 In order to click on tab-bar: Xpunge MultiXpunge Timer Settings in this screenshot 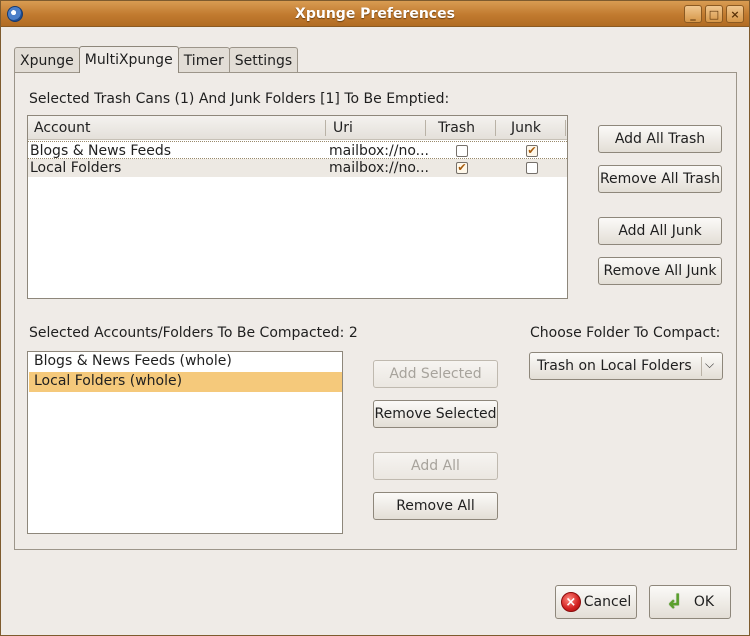, I will do `click(156, 59)`.